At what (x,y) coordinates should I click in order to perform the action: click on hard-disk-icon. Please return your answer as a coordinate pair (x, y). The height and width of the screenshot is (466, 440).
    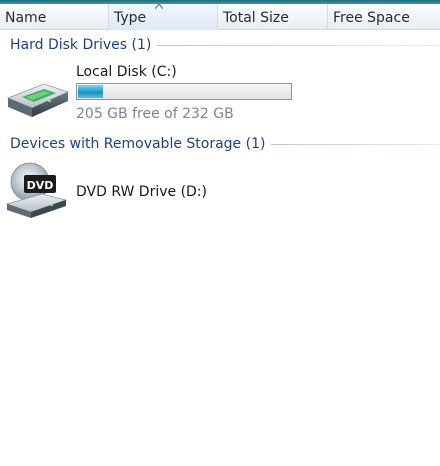
    Looking at the image, I should click on (38, 100).